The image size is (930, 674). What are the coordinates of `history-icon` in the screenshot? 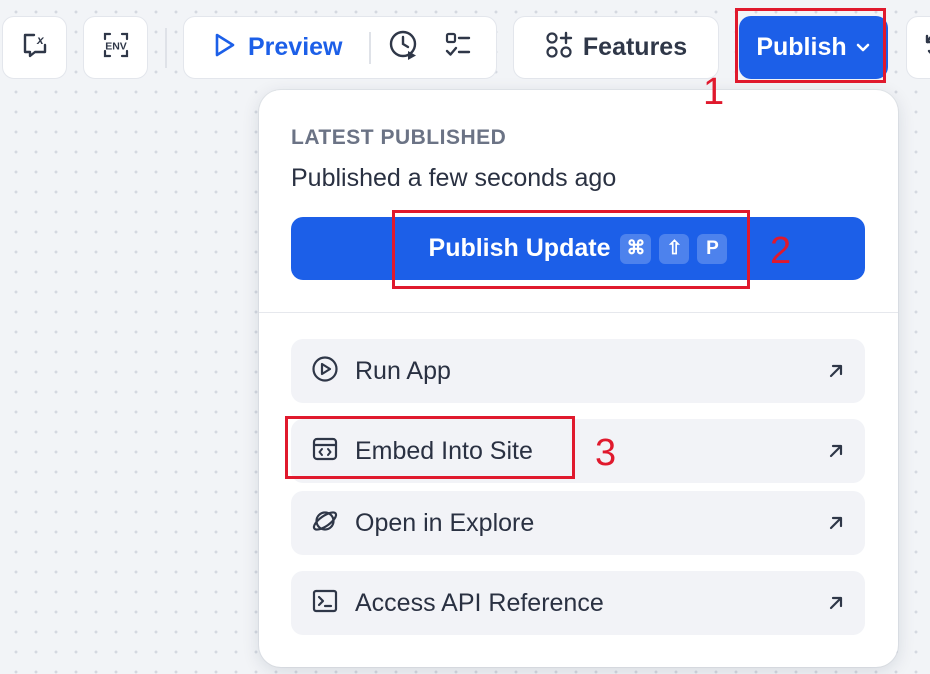 It's located at (404, 47).